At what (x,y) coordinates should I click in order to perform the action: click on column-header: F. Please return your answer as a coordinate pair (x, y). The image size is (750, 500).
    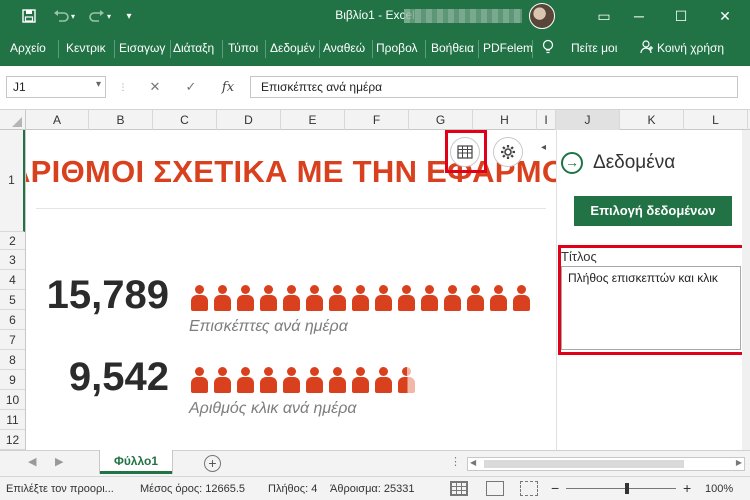
    Looking at the image, I should click on (377, 120).